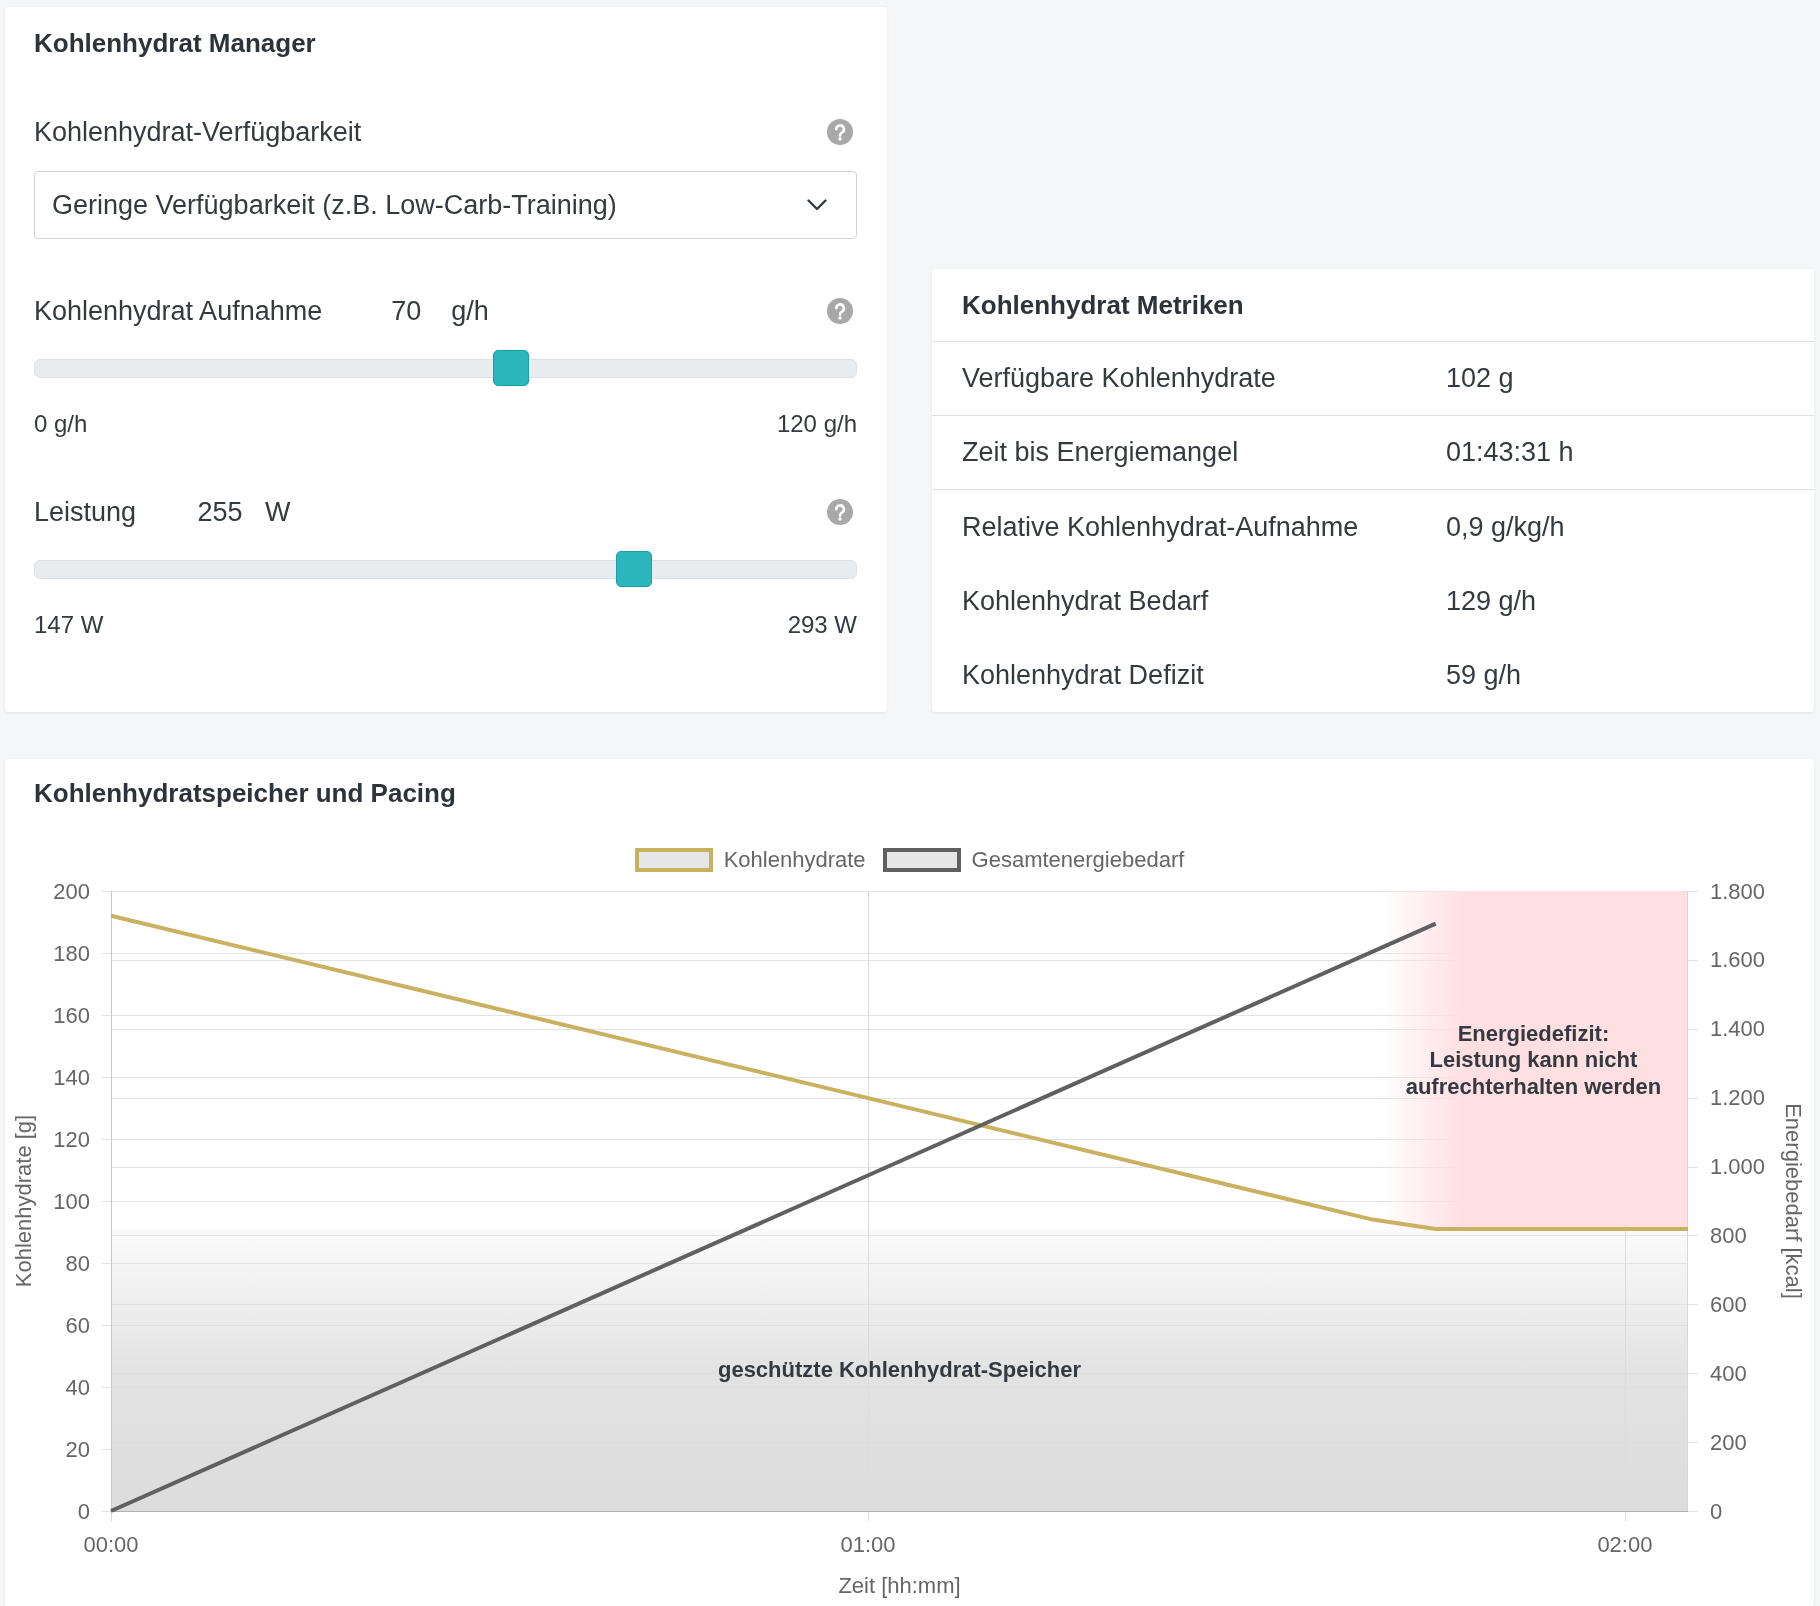 This screenshot has width=1820, height=1606. I want to click on metric-label: Kohlenhydrat Defizit, so click(1083, 675).